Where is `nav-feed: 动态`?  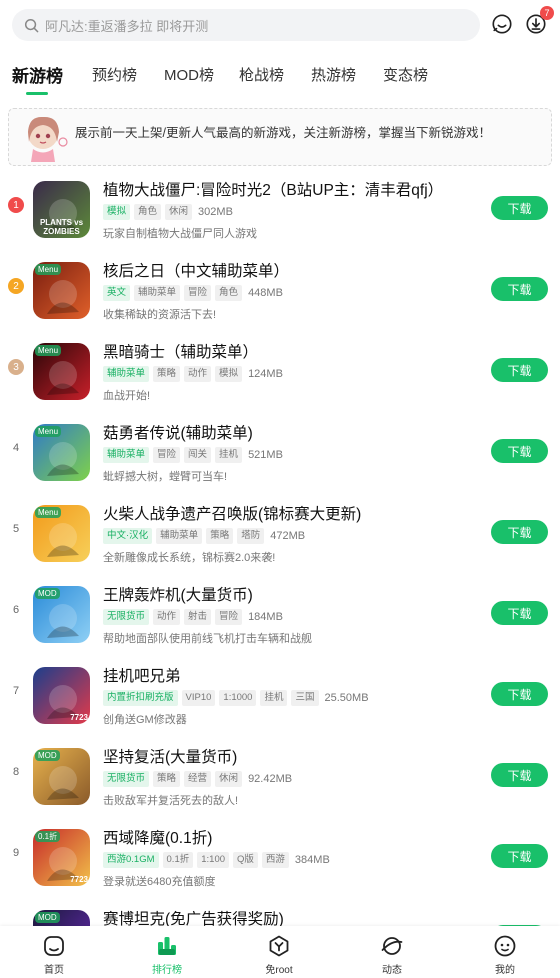
nav-feed: 动态 is located at coordinates (392, 955).